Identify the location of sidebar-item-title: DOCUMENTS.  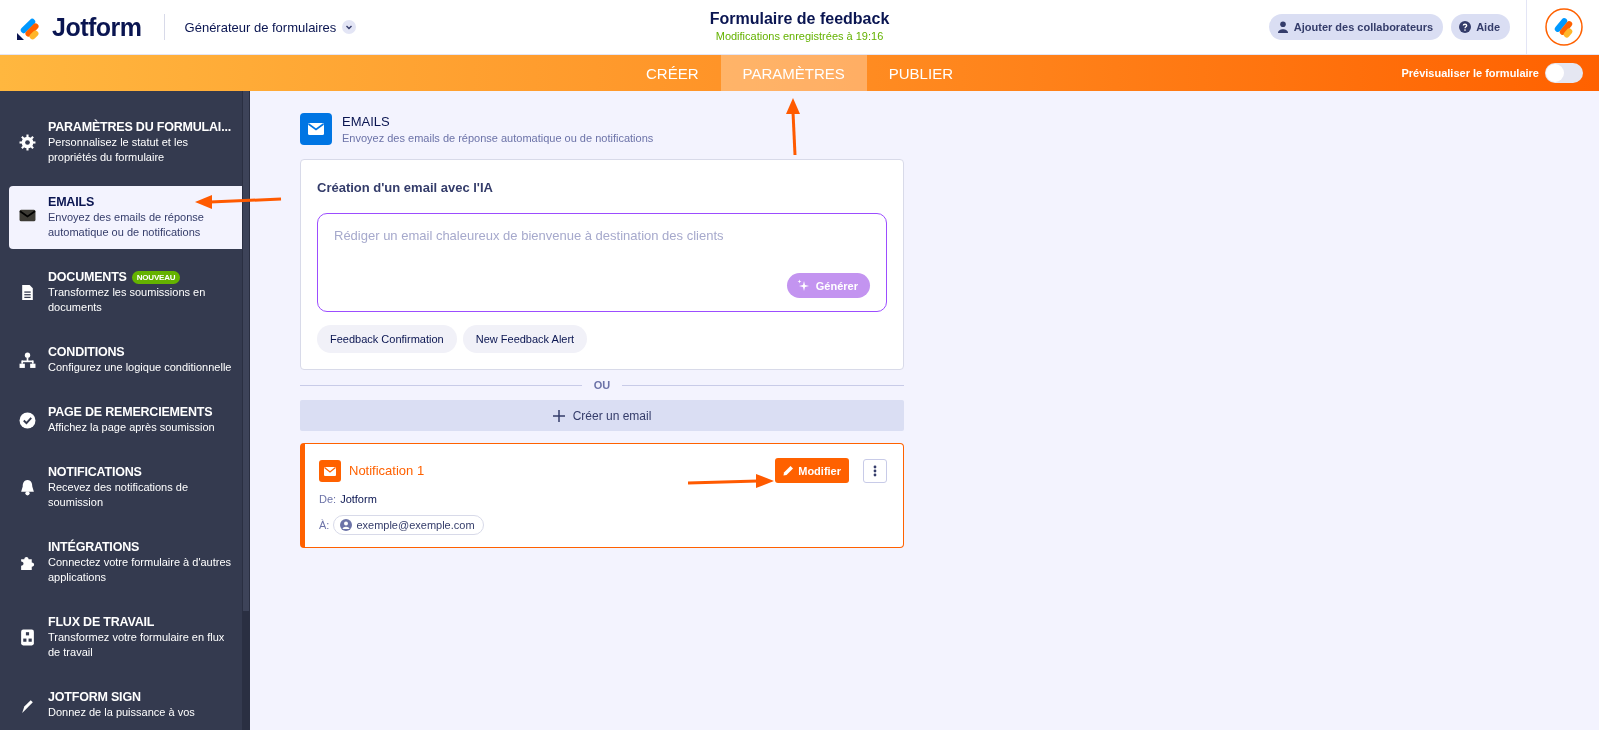
(87, 277).